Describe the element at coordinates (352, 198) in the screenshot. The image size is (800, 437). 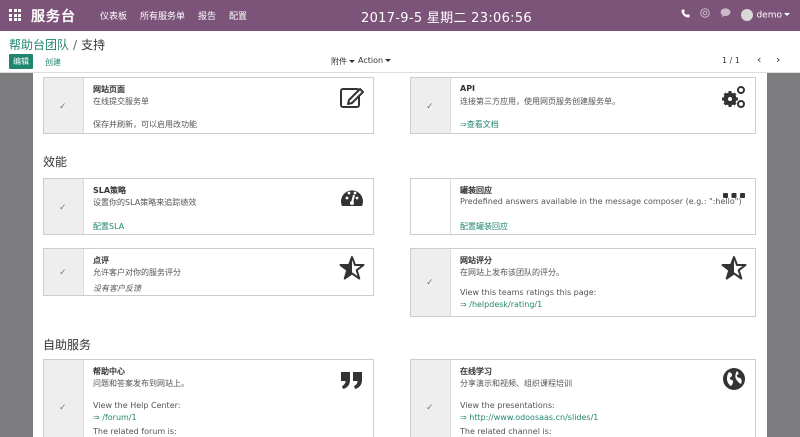
I see `dashboard-gauge-icon` at that location.